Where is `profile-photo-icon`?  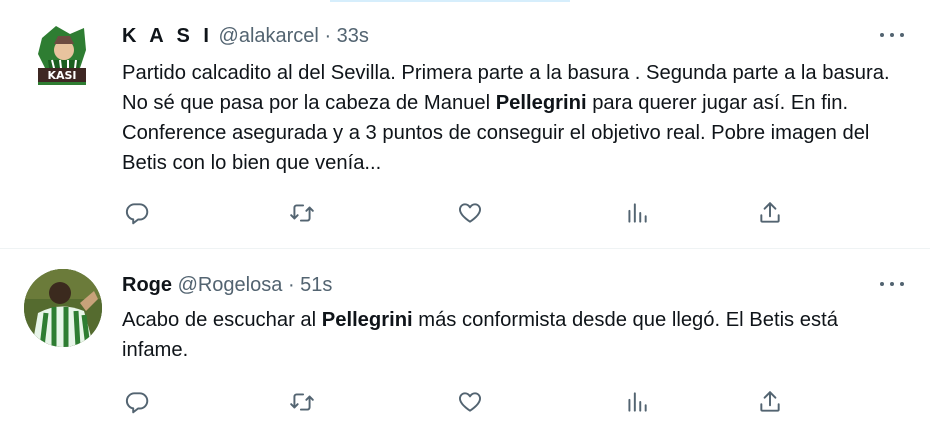 profile-photo-icon is located at coordinates (63, 308).